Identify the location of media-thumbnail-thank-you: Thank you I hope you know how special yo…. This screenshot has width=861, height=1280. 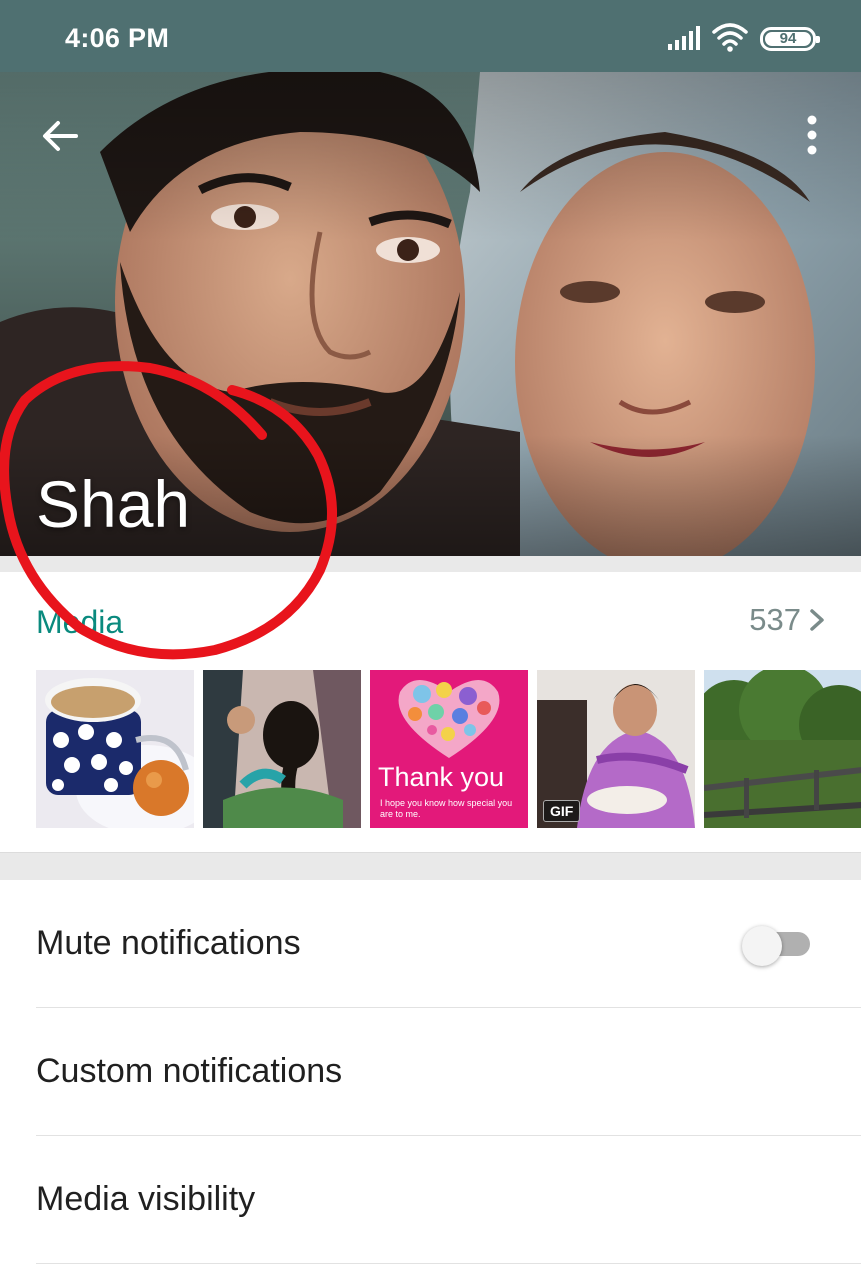
(449, 749).